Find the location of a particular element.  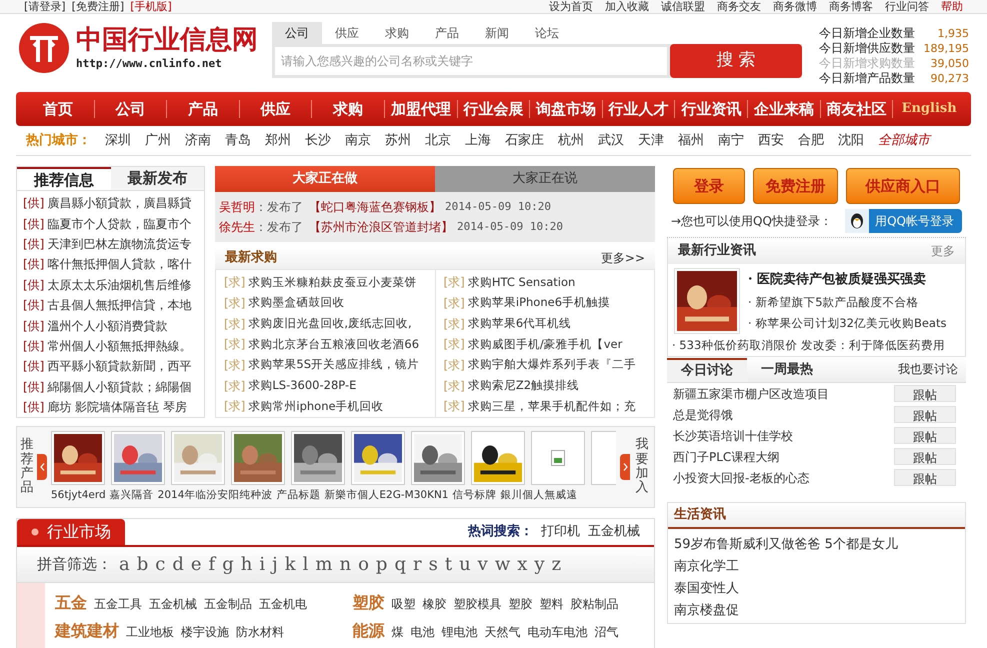

nav-link: English is located at coordinates (929, 109).